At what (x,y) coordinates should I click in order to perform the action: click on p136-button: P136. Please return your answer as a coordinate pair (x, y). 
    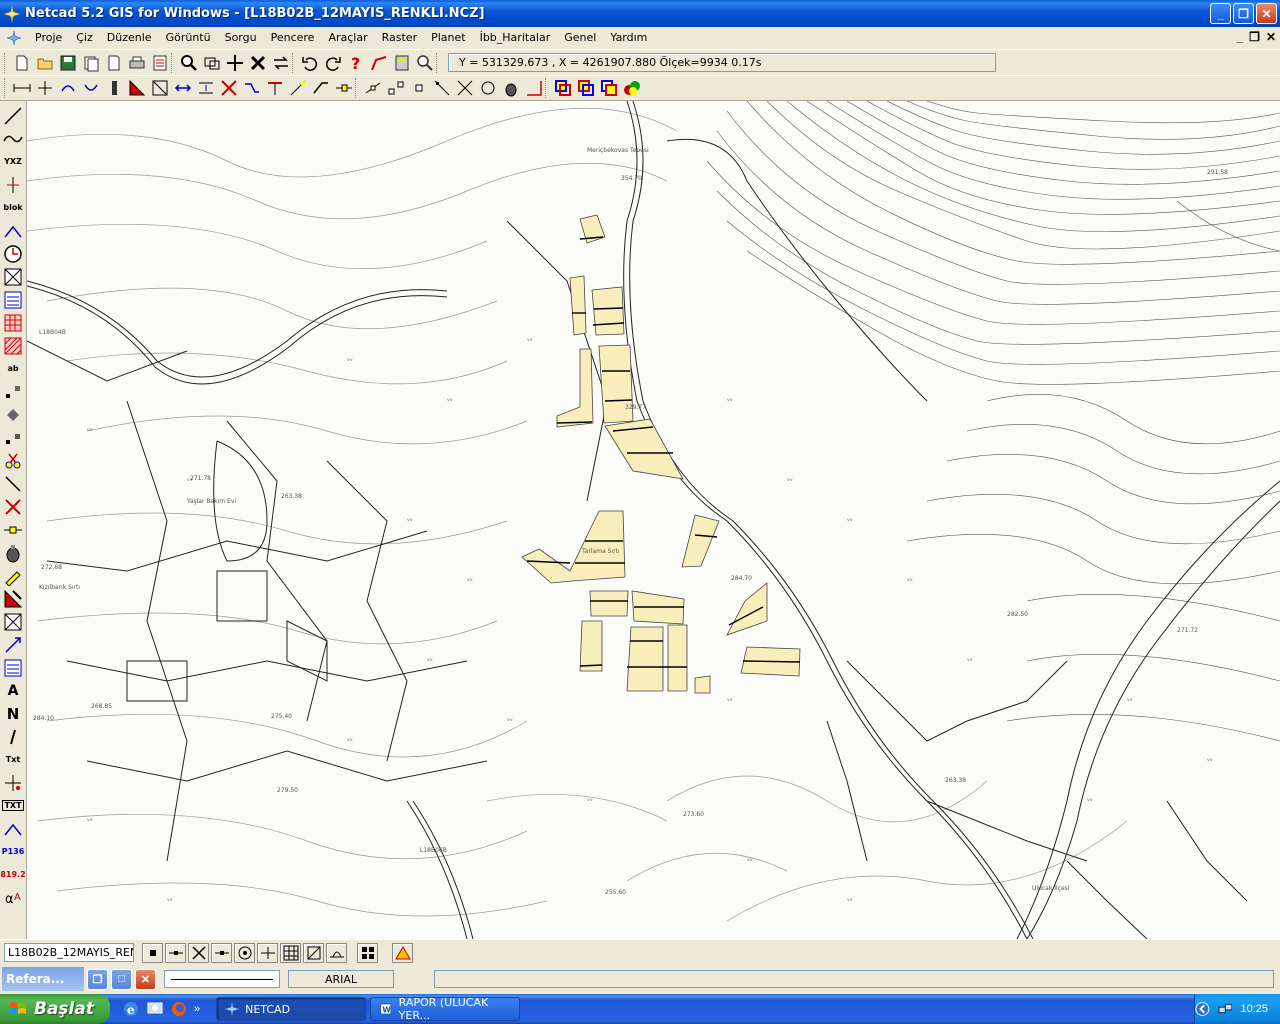
    Looking at the image, I should click on (13, 851).